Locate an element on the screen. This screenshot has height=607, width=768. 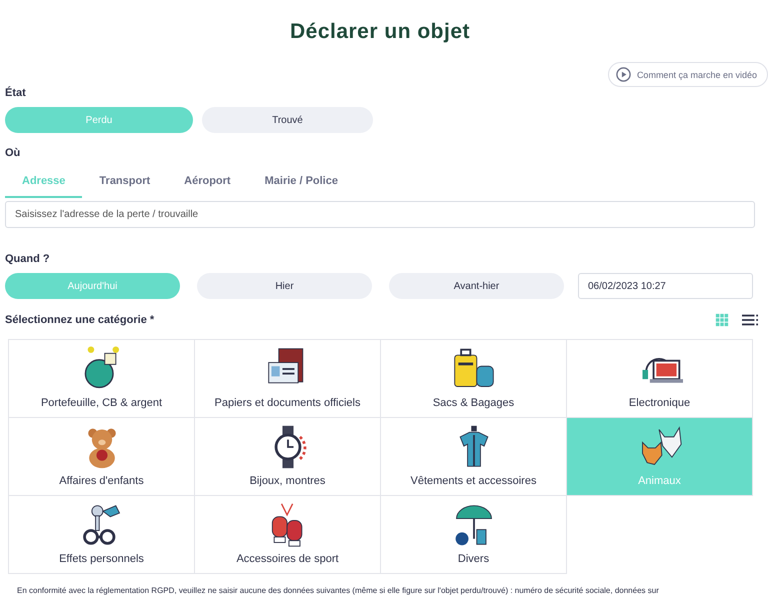
section-label: Sélectionnez une catégorie * is located at coordinates (79, 320).